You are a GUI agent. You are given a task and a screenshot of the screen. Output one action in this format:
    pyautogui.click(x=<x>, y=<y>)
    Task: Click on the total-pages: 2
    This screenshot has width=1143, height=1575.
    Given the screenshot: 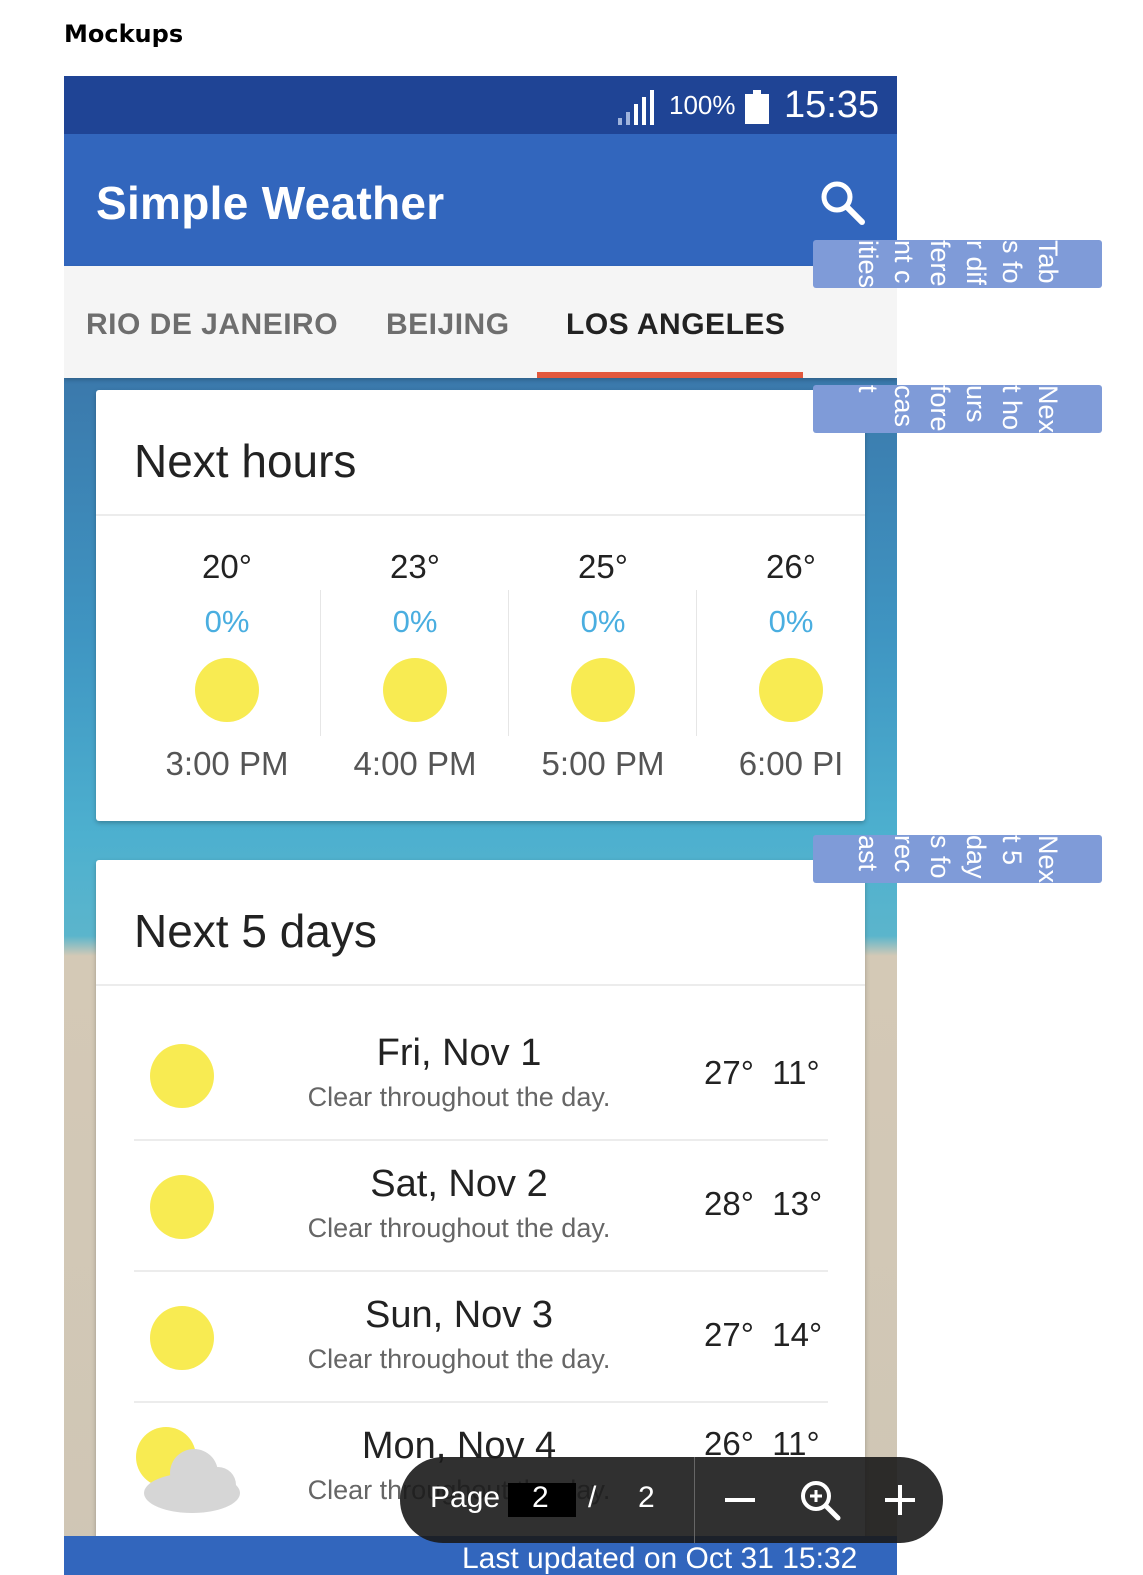 What is the action you would take?
    pyautogui.click(x=646, y=1497)
    